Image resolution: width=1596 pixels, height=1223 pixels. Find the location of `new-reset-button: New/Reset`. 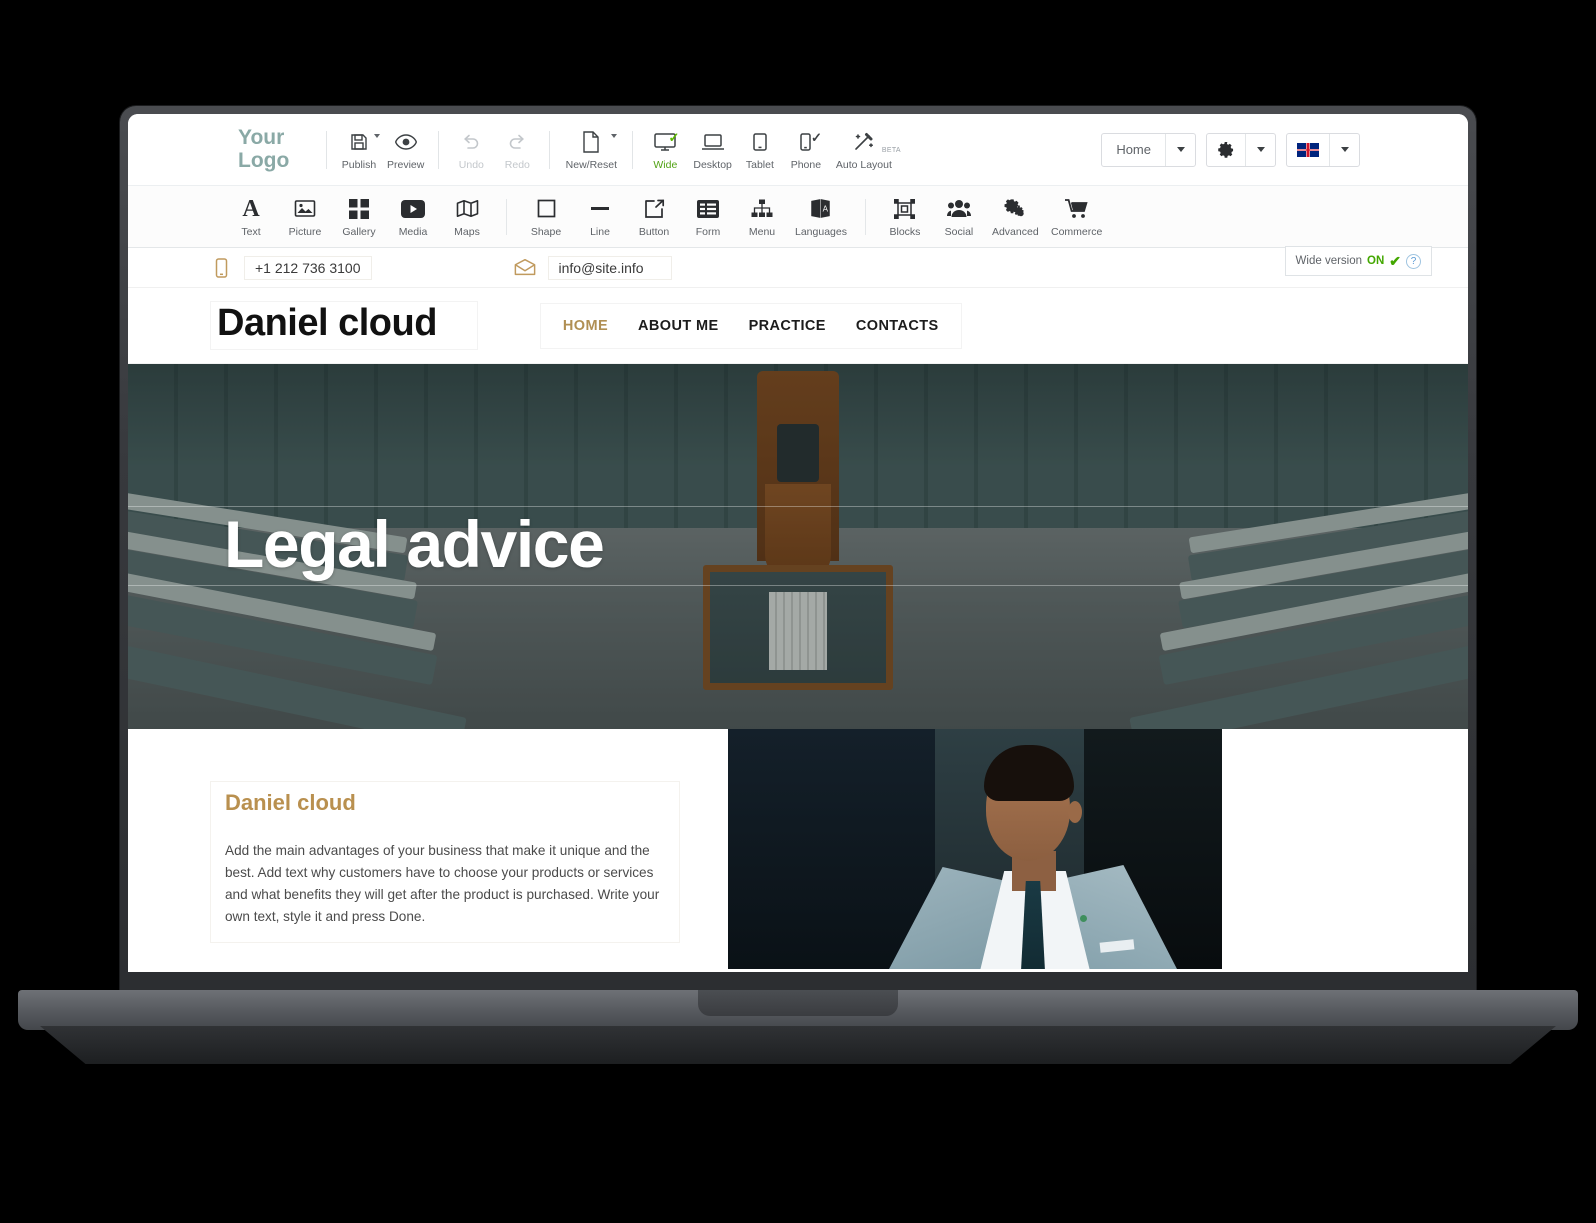

new-reset-button: New/Reset is located at coordinates (591, 149).